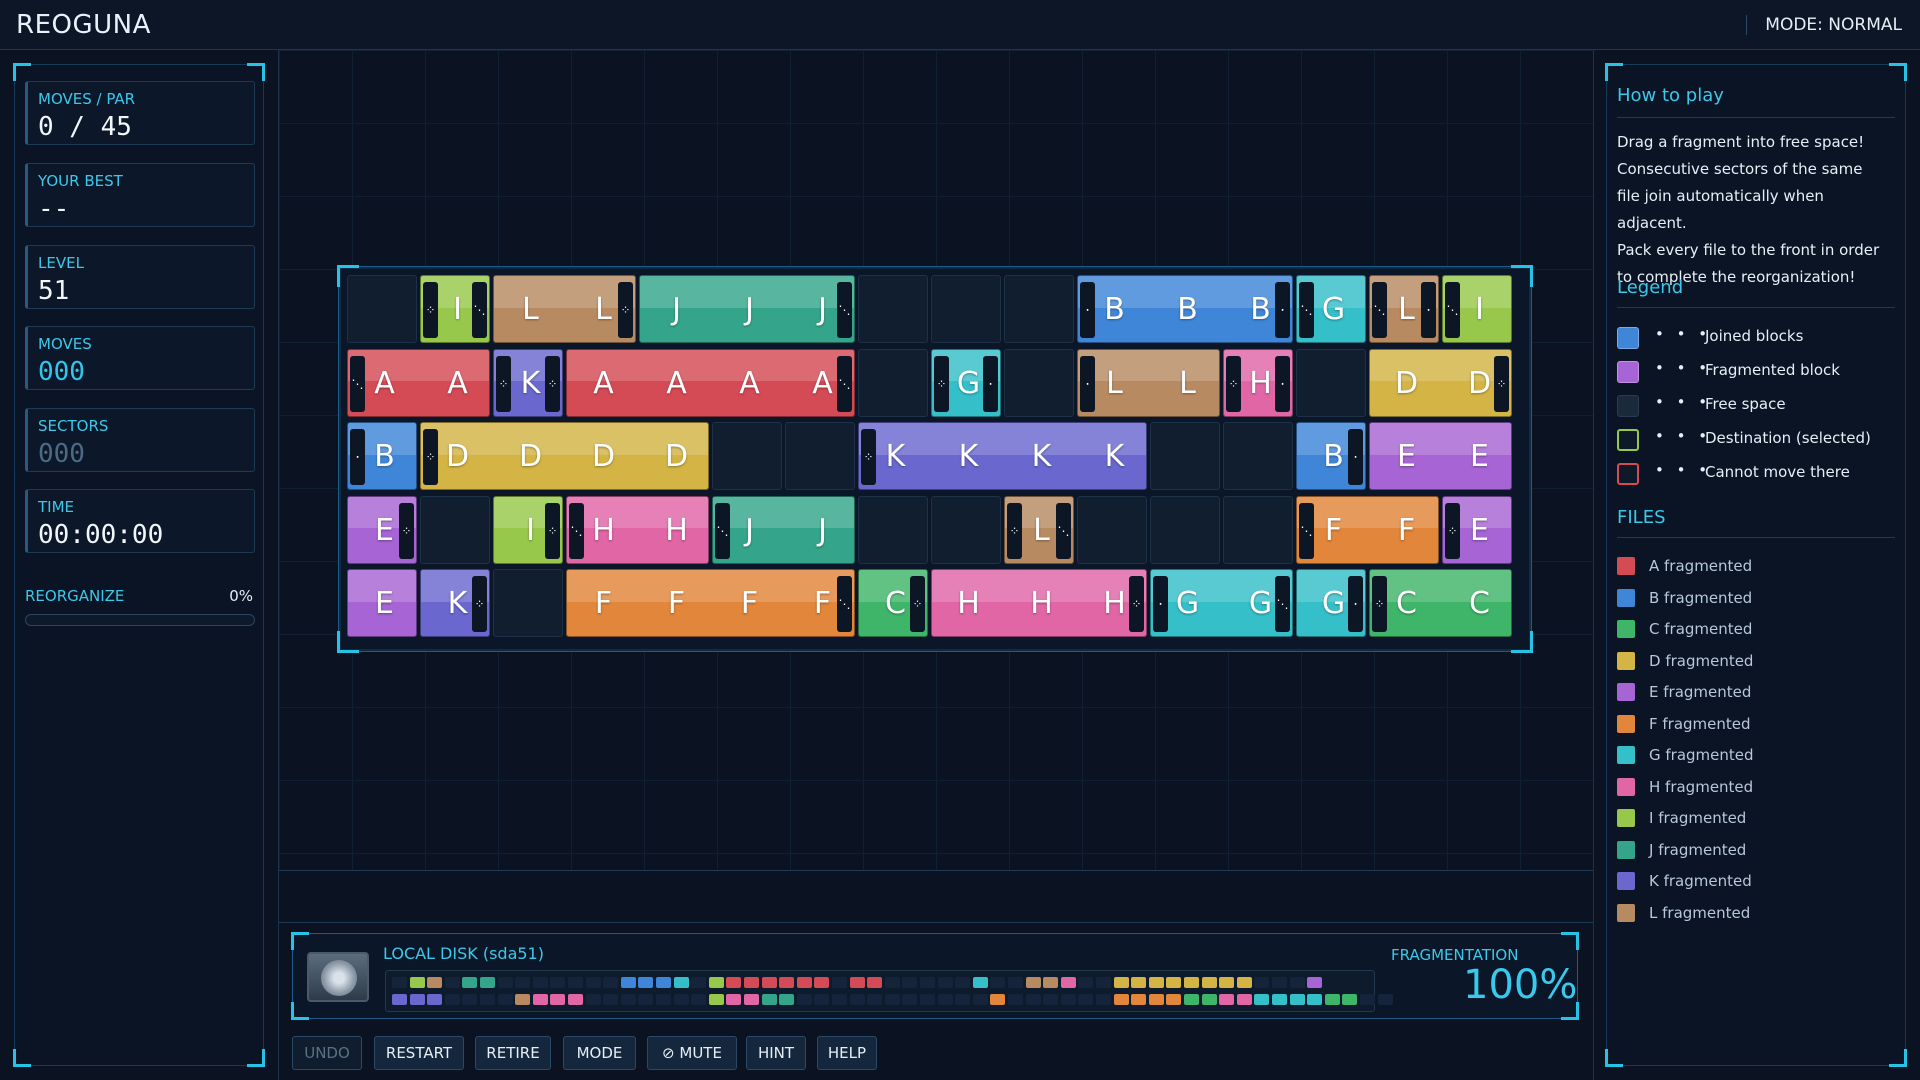 This screenshot has height=1080, width=1920. I want to click on divider, so click(936, 922).